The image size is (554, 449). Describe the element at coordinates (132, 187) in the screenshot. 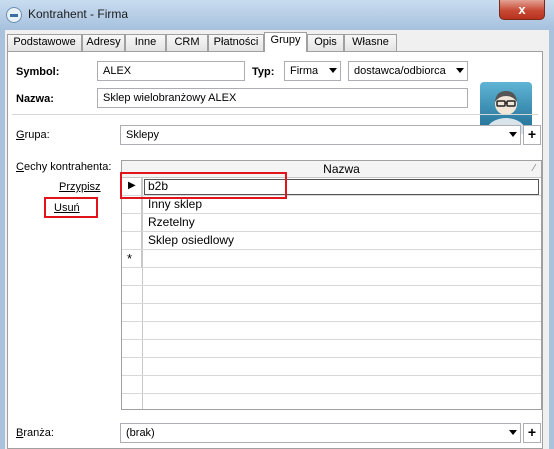

I see `current-row-icon: ▶` at that location.